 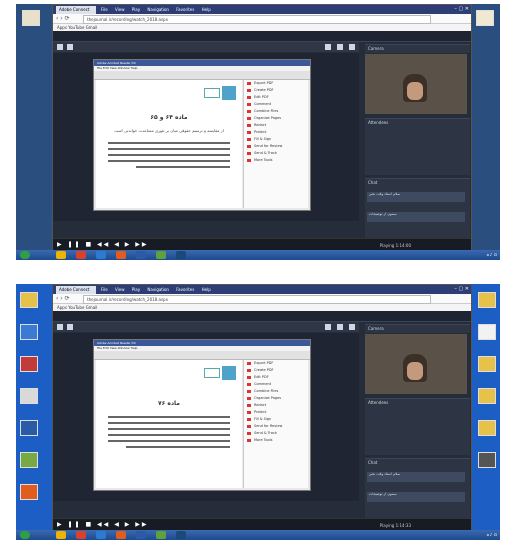 What do you see at coordinates (212, 93) in the screenshot?
I see `logo-text-icon` at bounding box center [212, 93].